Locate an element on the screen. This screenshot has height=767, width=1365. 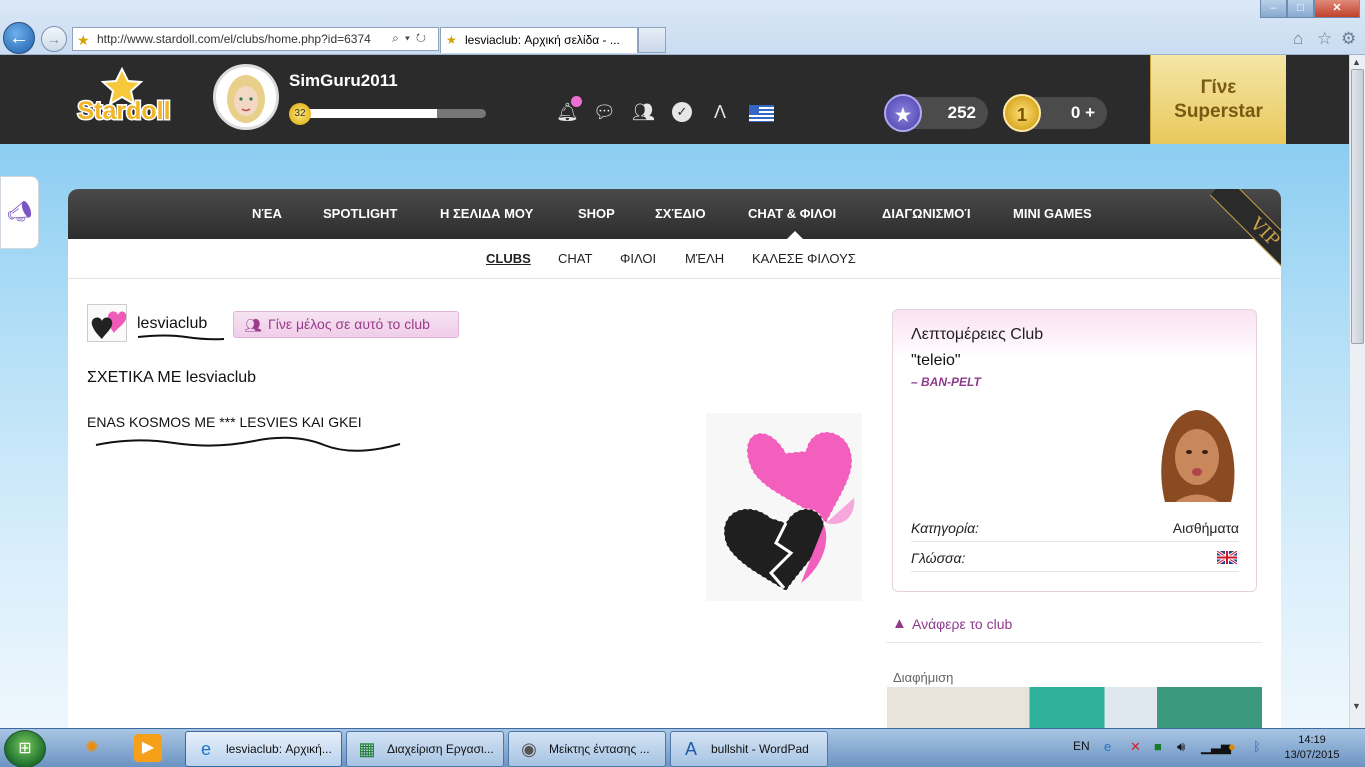
address-controls-icon: ⌕▾↻ is located at coordinates (412, 38).